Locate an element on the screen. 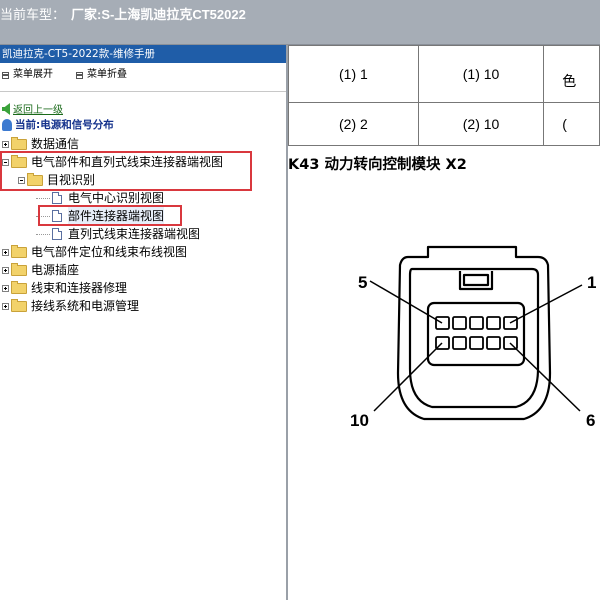 This screenshot has height=600, width=600. pin-label-top-right: 1 is located at coordinates (592, 282).